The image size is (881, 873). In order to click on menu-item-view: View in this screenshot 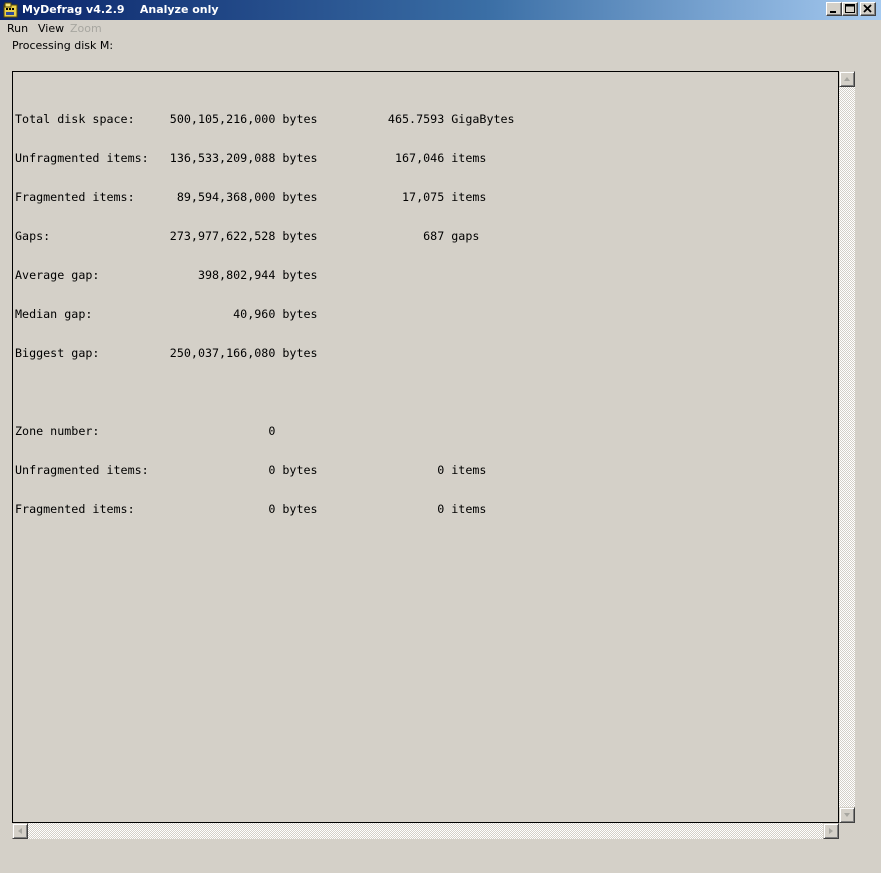, I will do `click(51, 28)`.